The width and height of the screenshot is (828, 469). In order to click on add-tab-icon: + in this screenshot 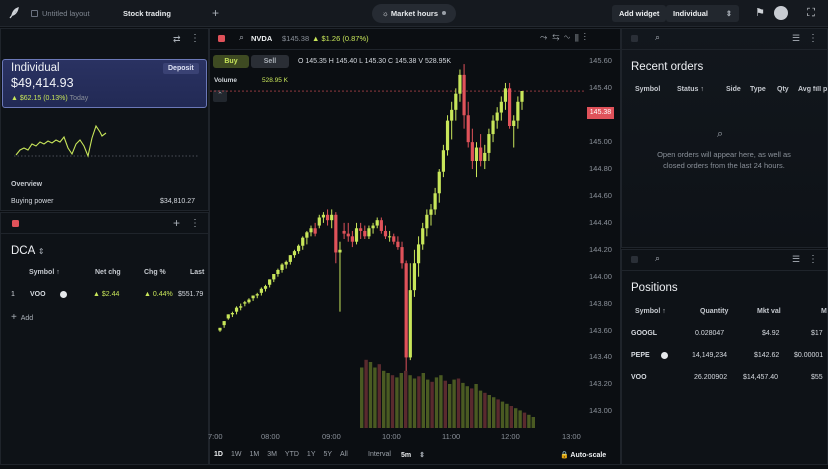, I will do `click(215, 13)`.